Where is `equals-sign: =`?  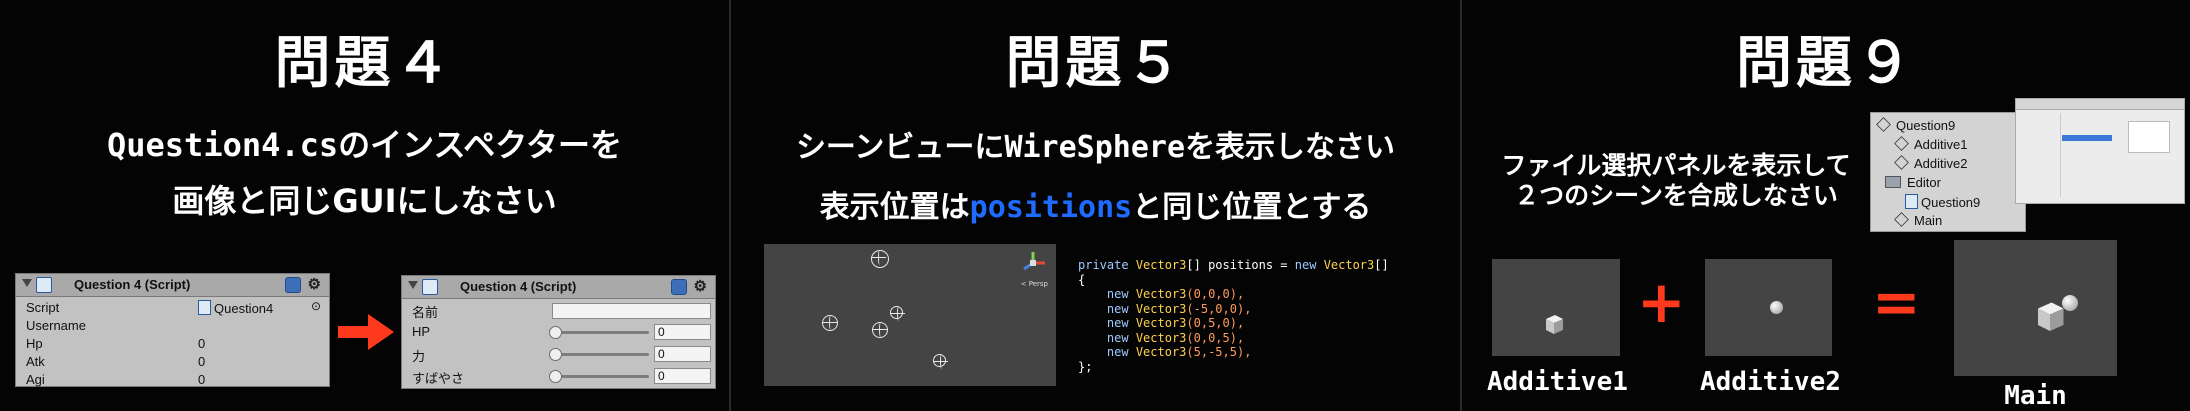
equals-sign: = is located at coordinates (1896, 302).